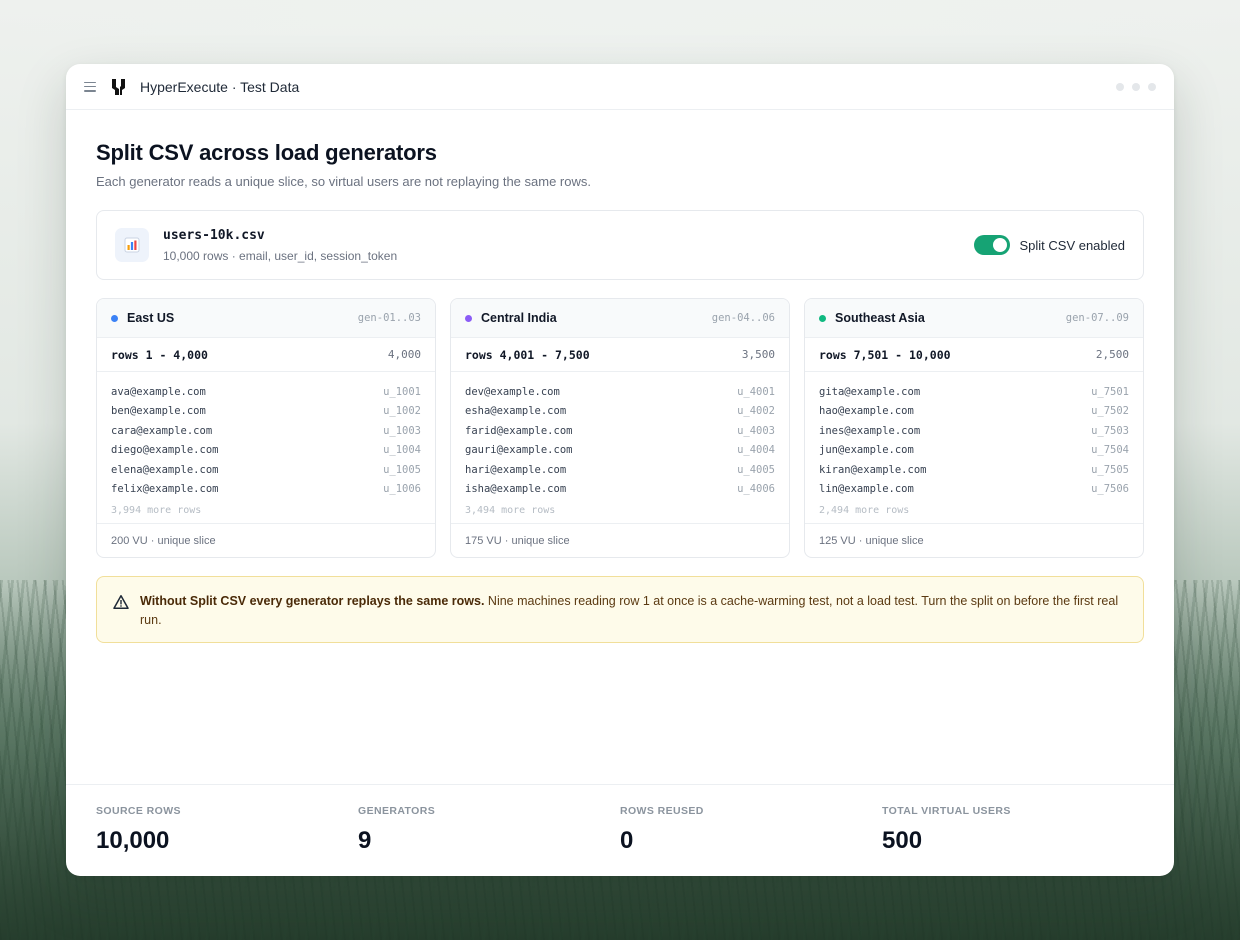 The width and height of the screenshot is (1240, 940). Describe the element at coordinates (756, 450) in the screenshot. I see `row-user-id: u_4004` at that location.